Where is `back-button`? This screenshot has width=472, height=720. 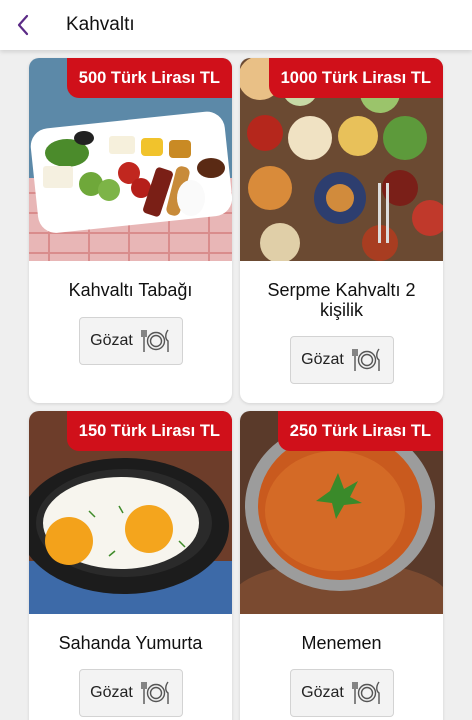
back-button is located at coordinates (23, 25).